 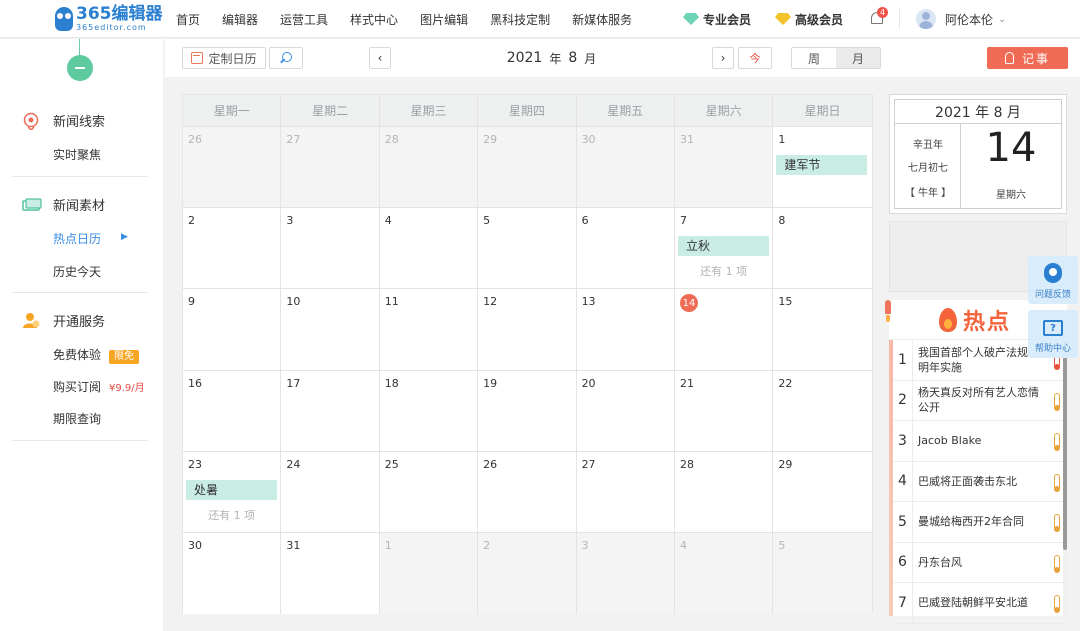 I want to click on help-center-button: ? 帮助中心, so click(x=1053, y=334).